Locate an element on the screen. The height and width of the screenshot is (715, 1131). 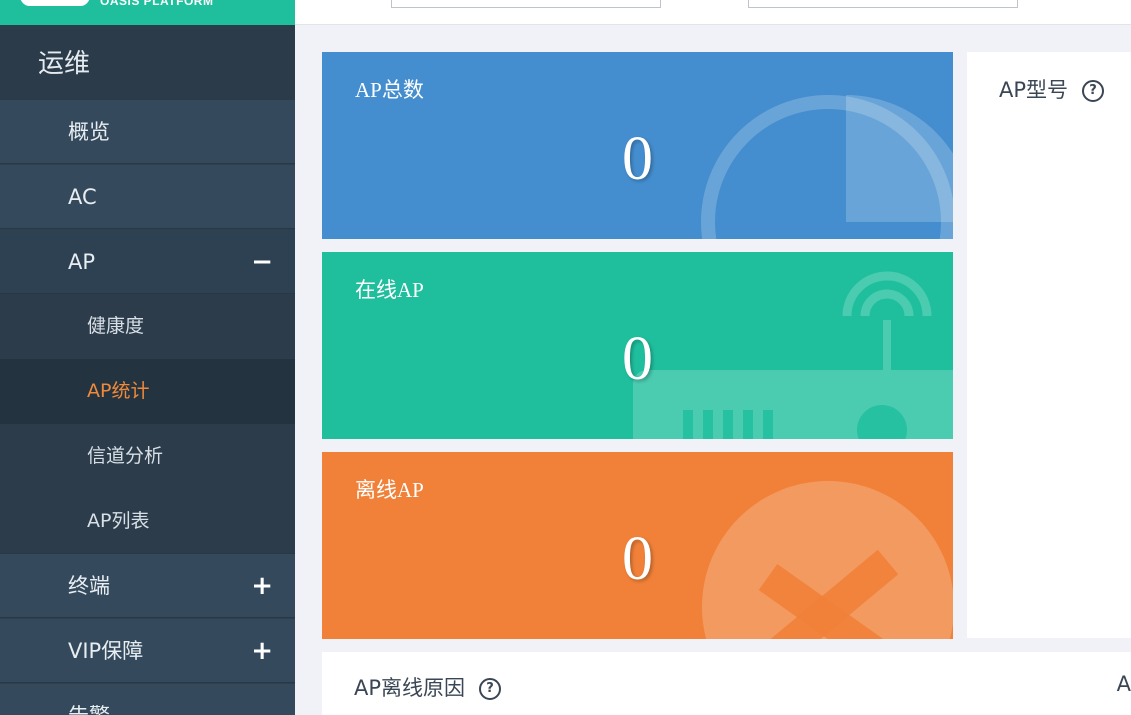
panel-title-text: AP型号 is located at coordinates (1034, 90).